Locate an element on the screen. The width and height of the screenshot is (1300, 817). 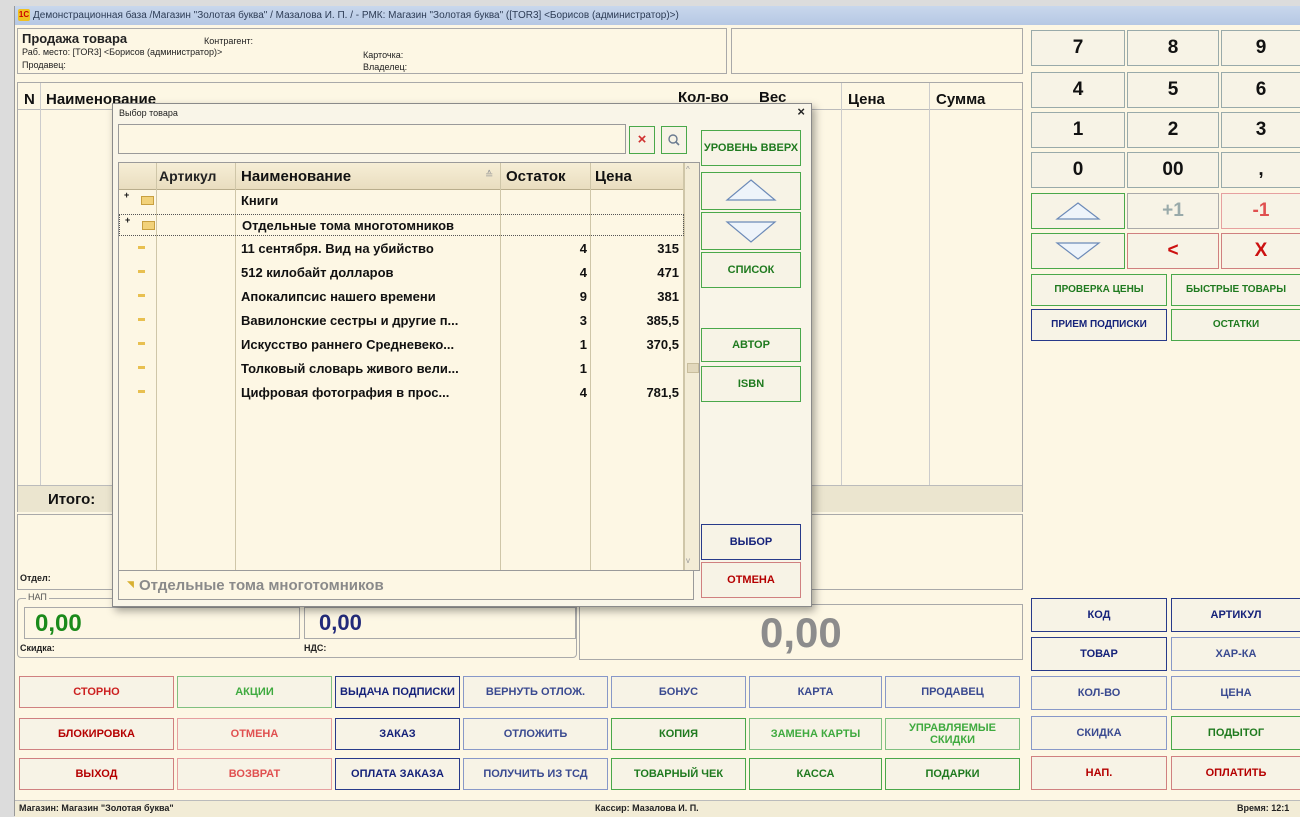
nap-button: НАП. is located at coordinates (1099, 773).